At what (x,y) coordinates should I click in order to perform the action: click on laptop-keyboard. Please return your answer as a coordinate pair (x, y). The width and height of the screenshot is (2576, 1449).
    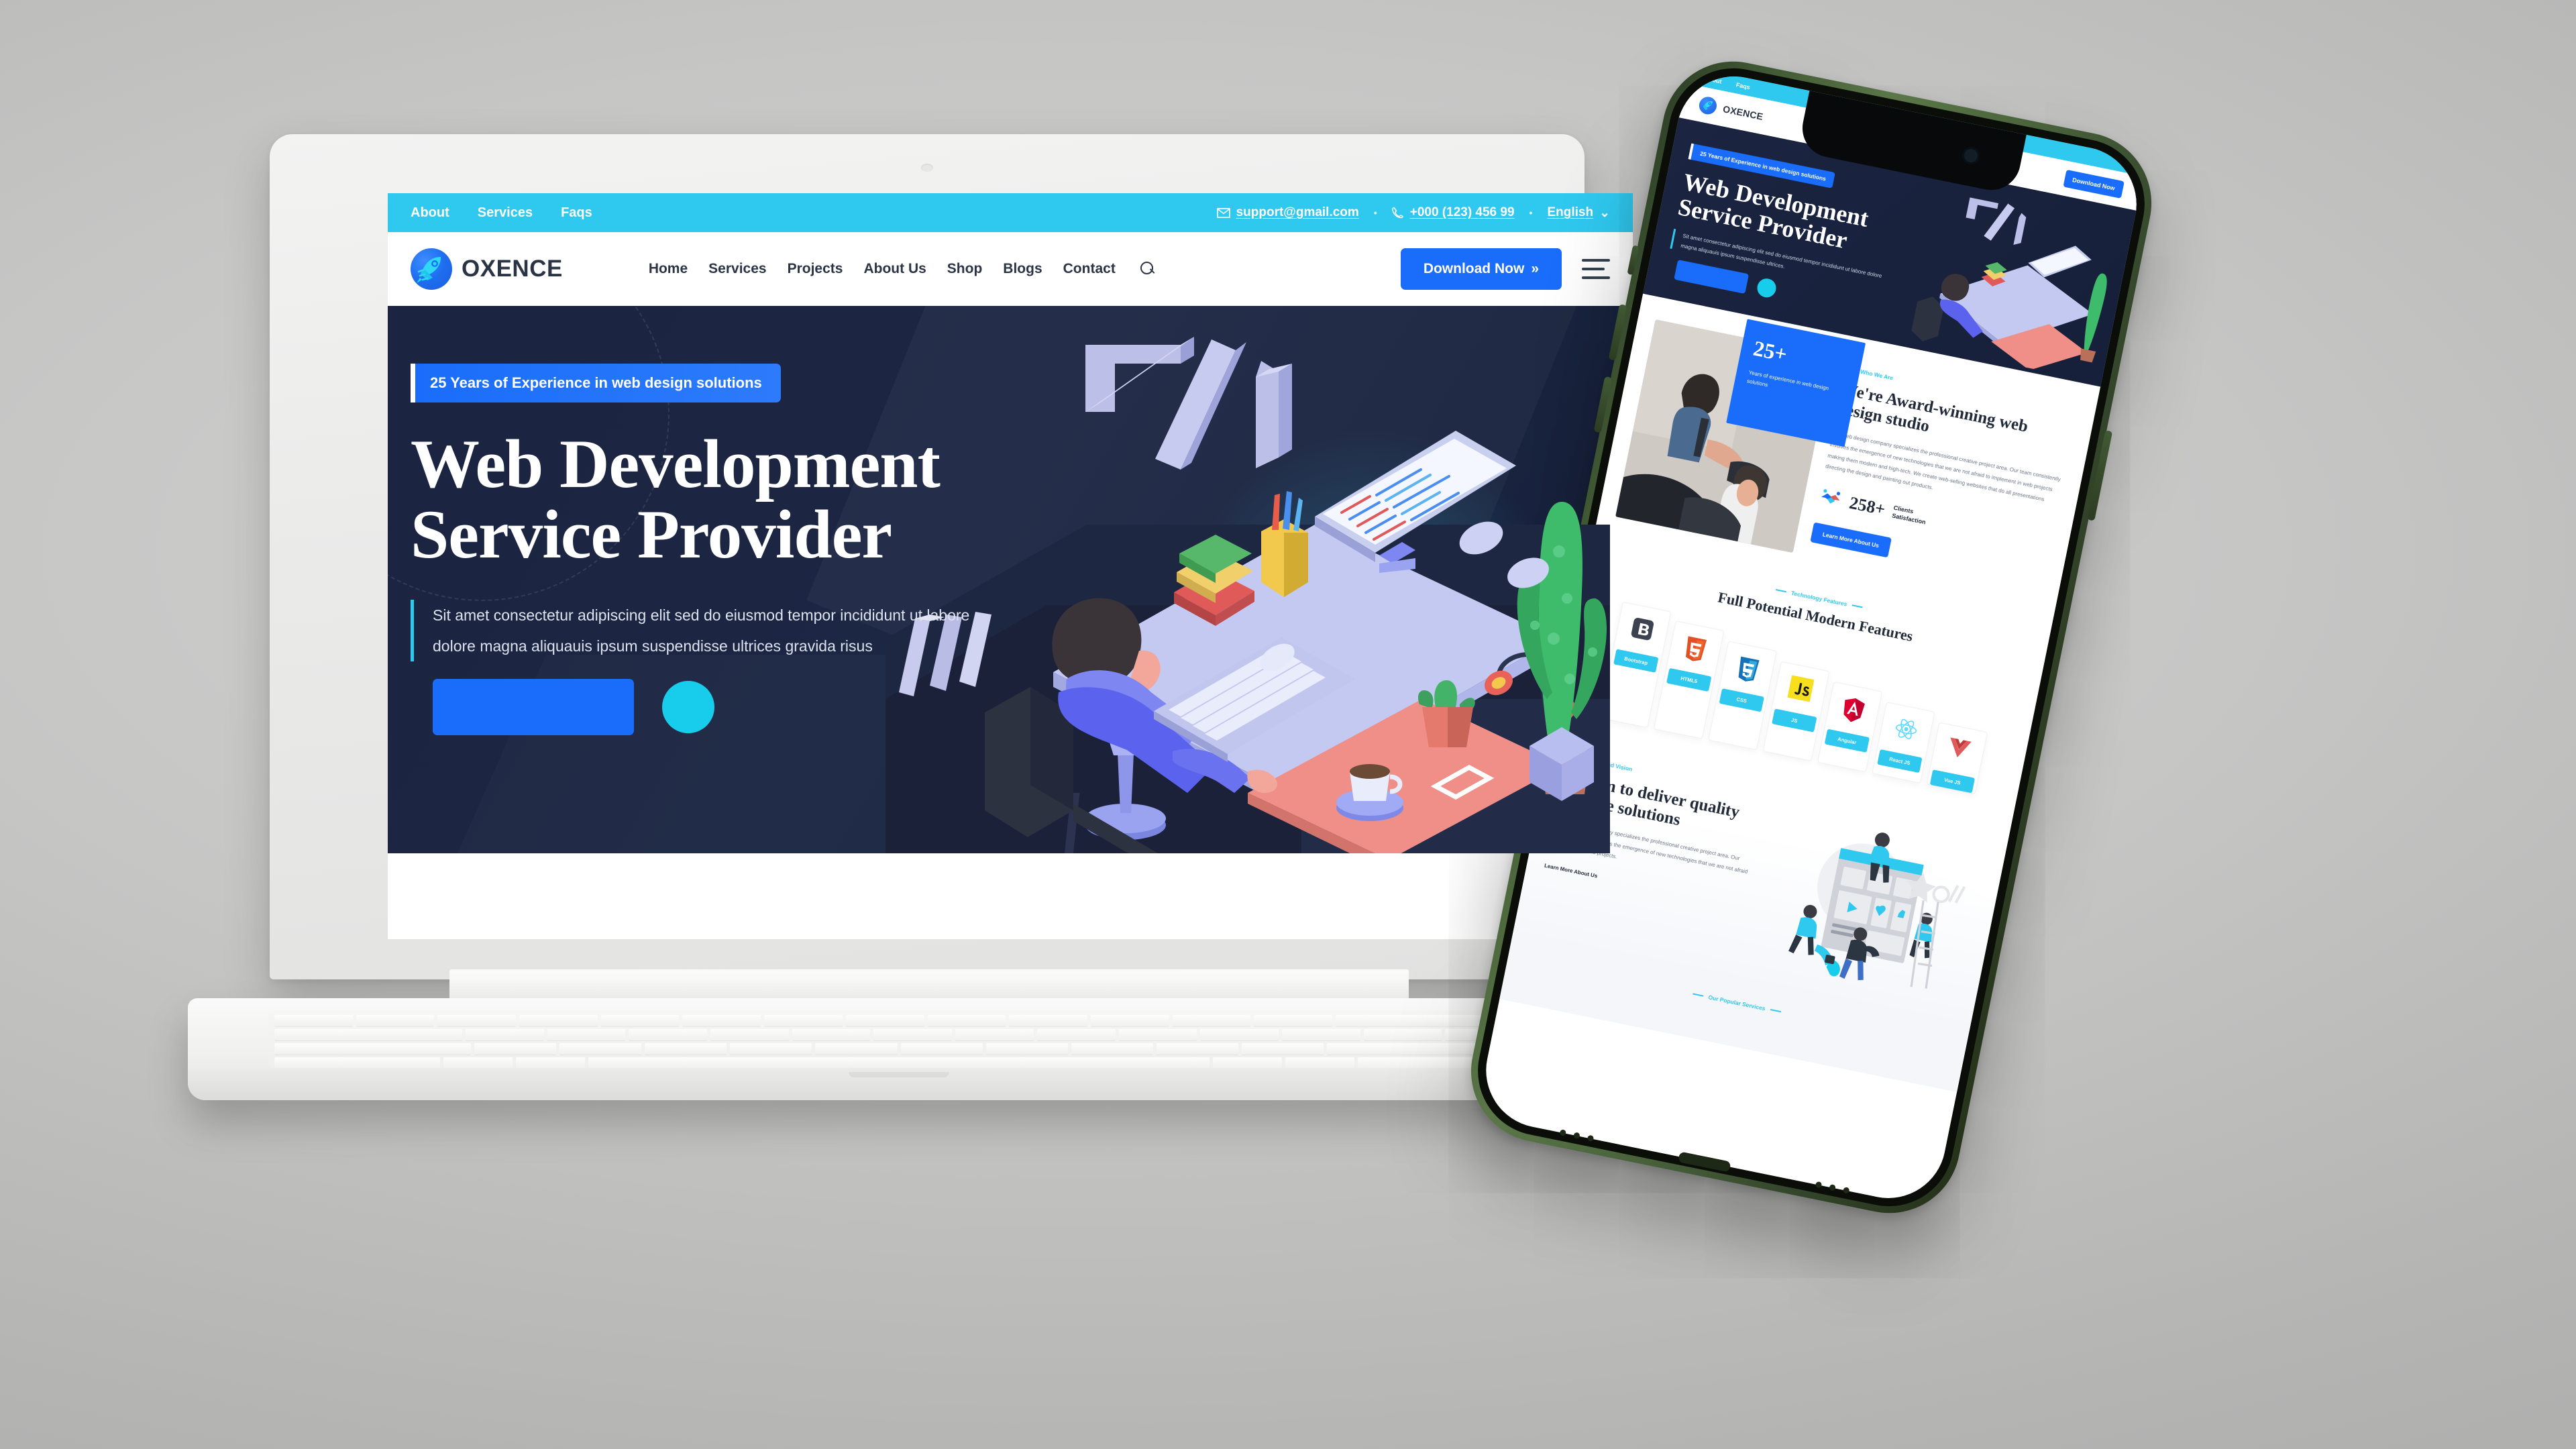
    Looking at the image, I should click on (898, 1039).